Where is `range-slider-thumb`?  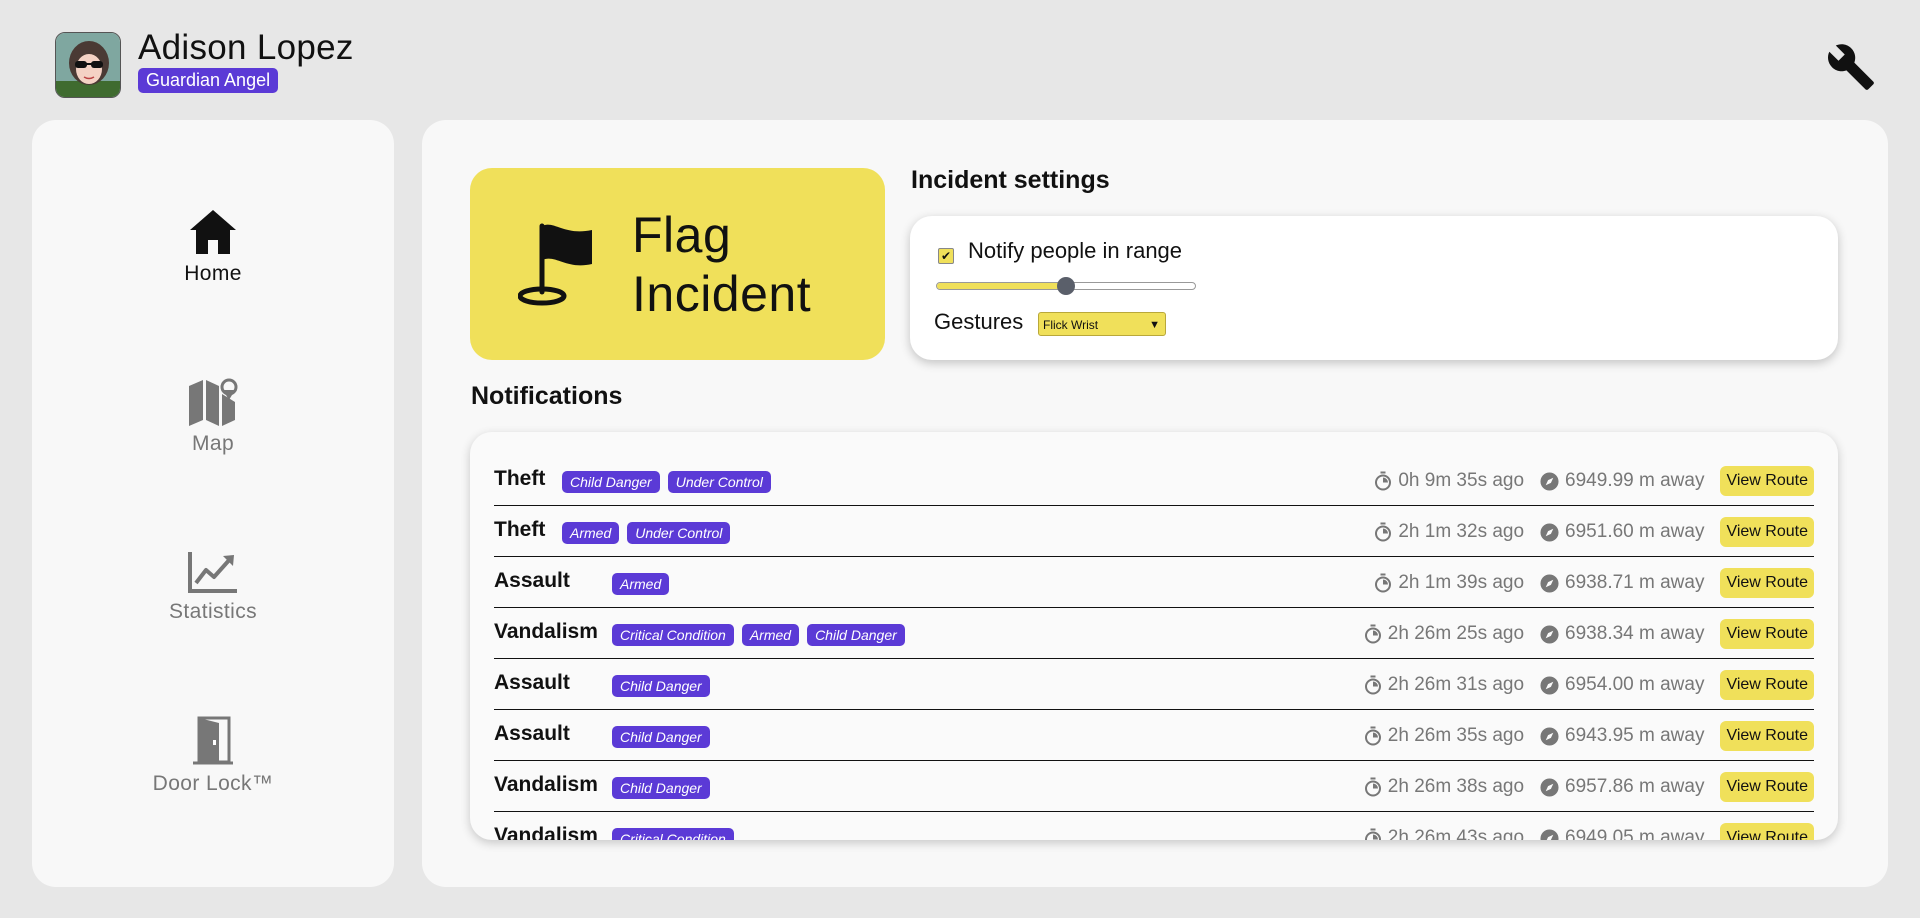 range-slider-thumb is located at coordinates (1066, 286).